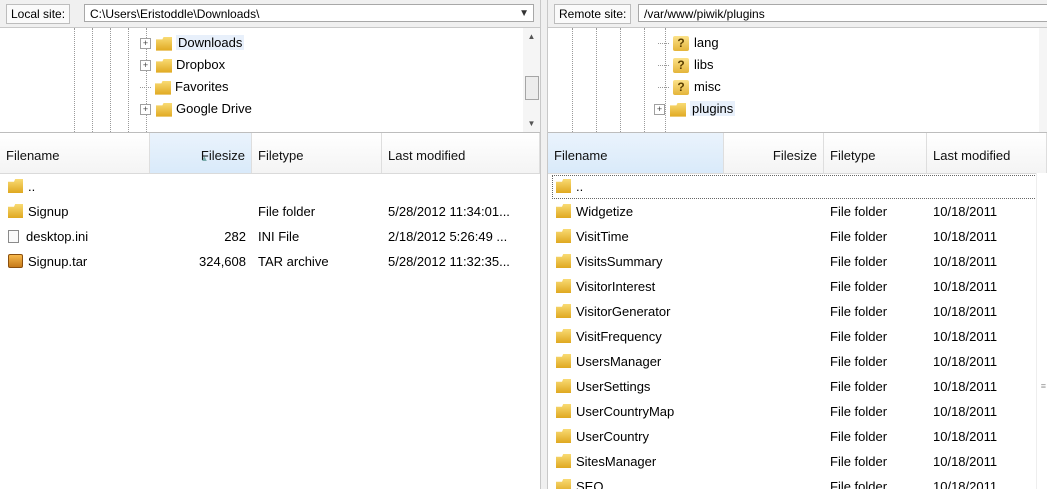 The height and width of the screenshot is (489, 1047). I want to click on tree-node: ? misc, so click(689, 87).